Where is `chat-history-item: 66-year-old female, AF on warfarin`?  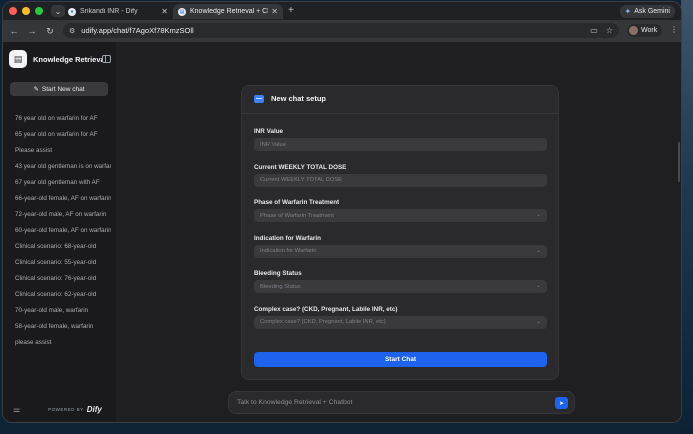 chat-history-item: 66-year-old female, AF on warfarin is located at coordinates (63, 203).